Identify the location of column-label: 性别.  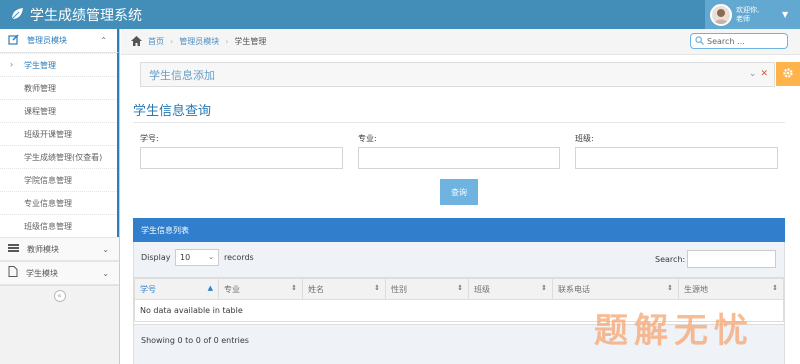
(399, 289).